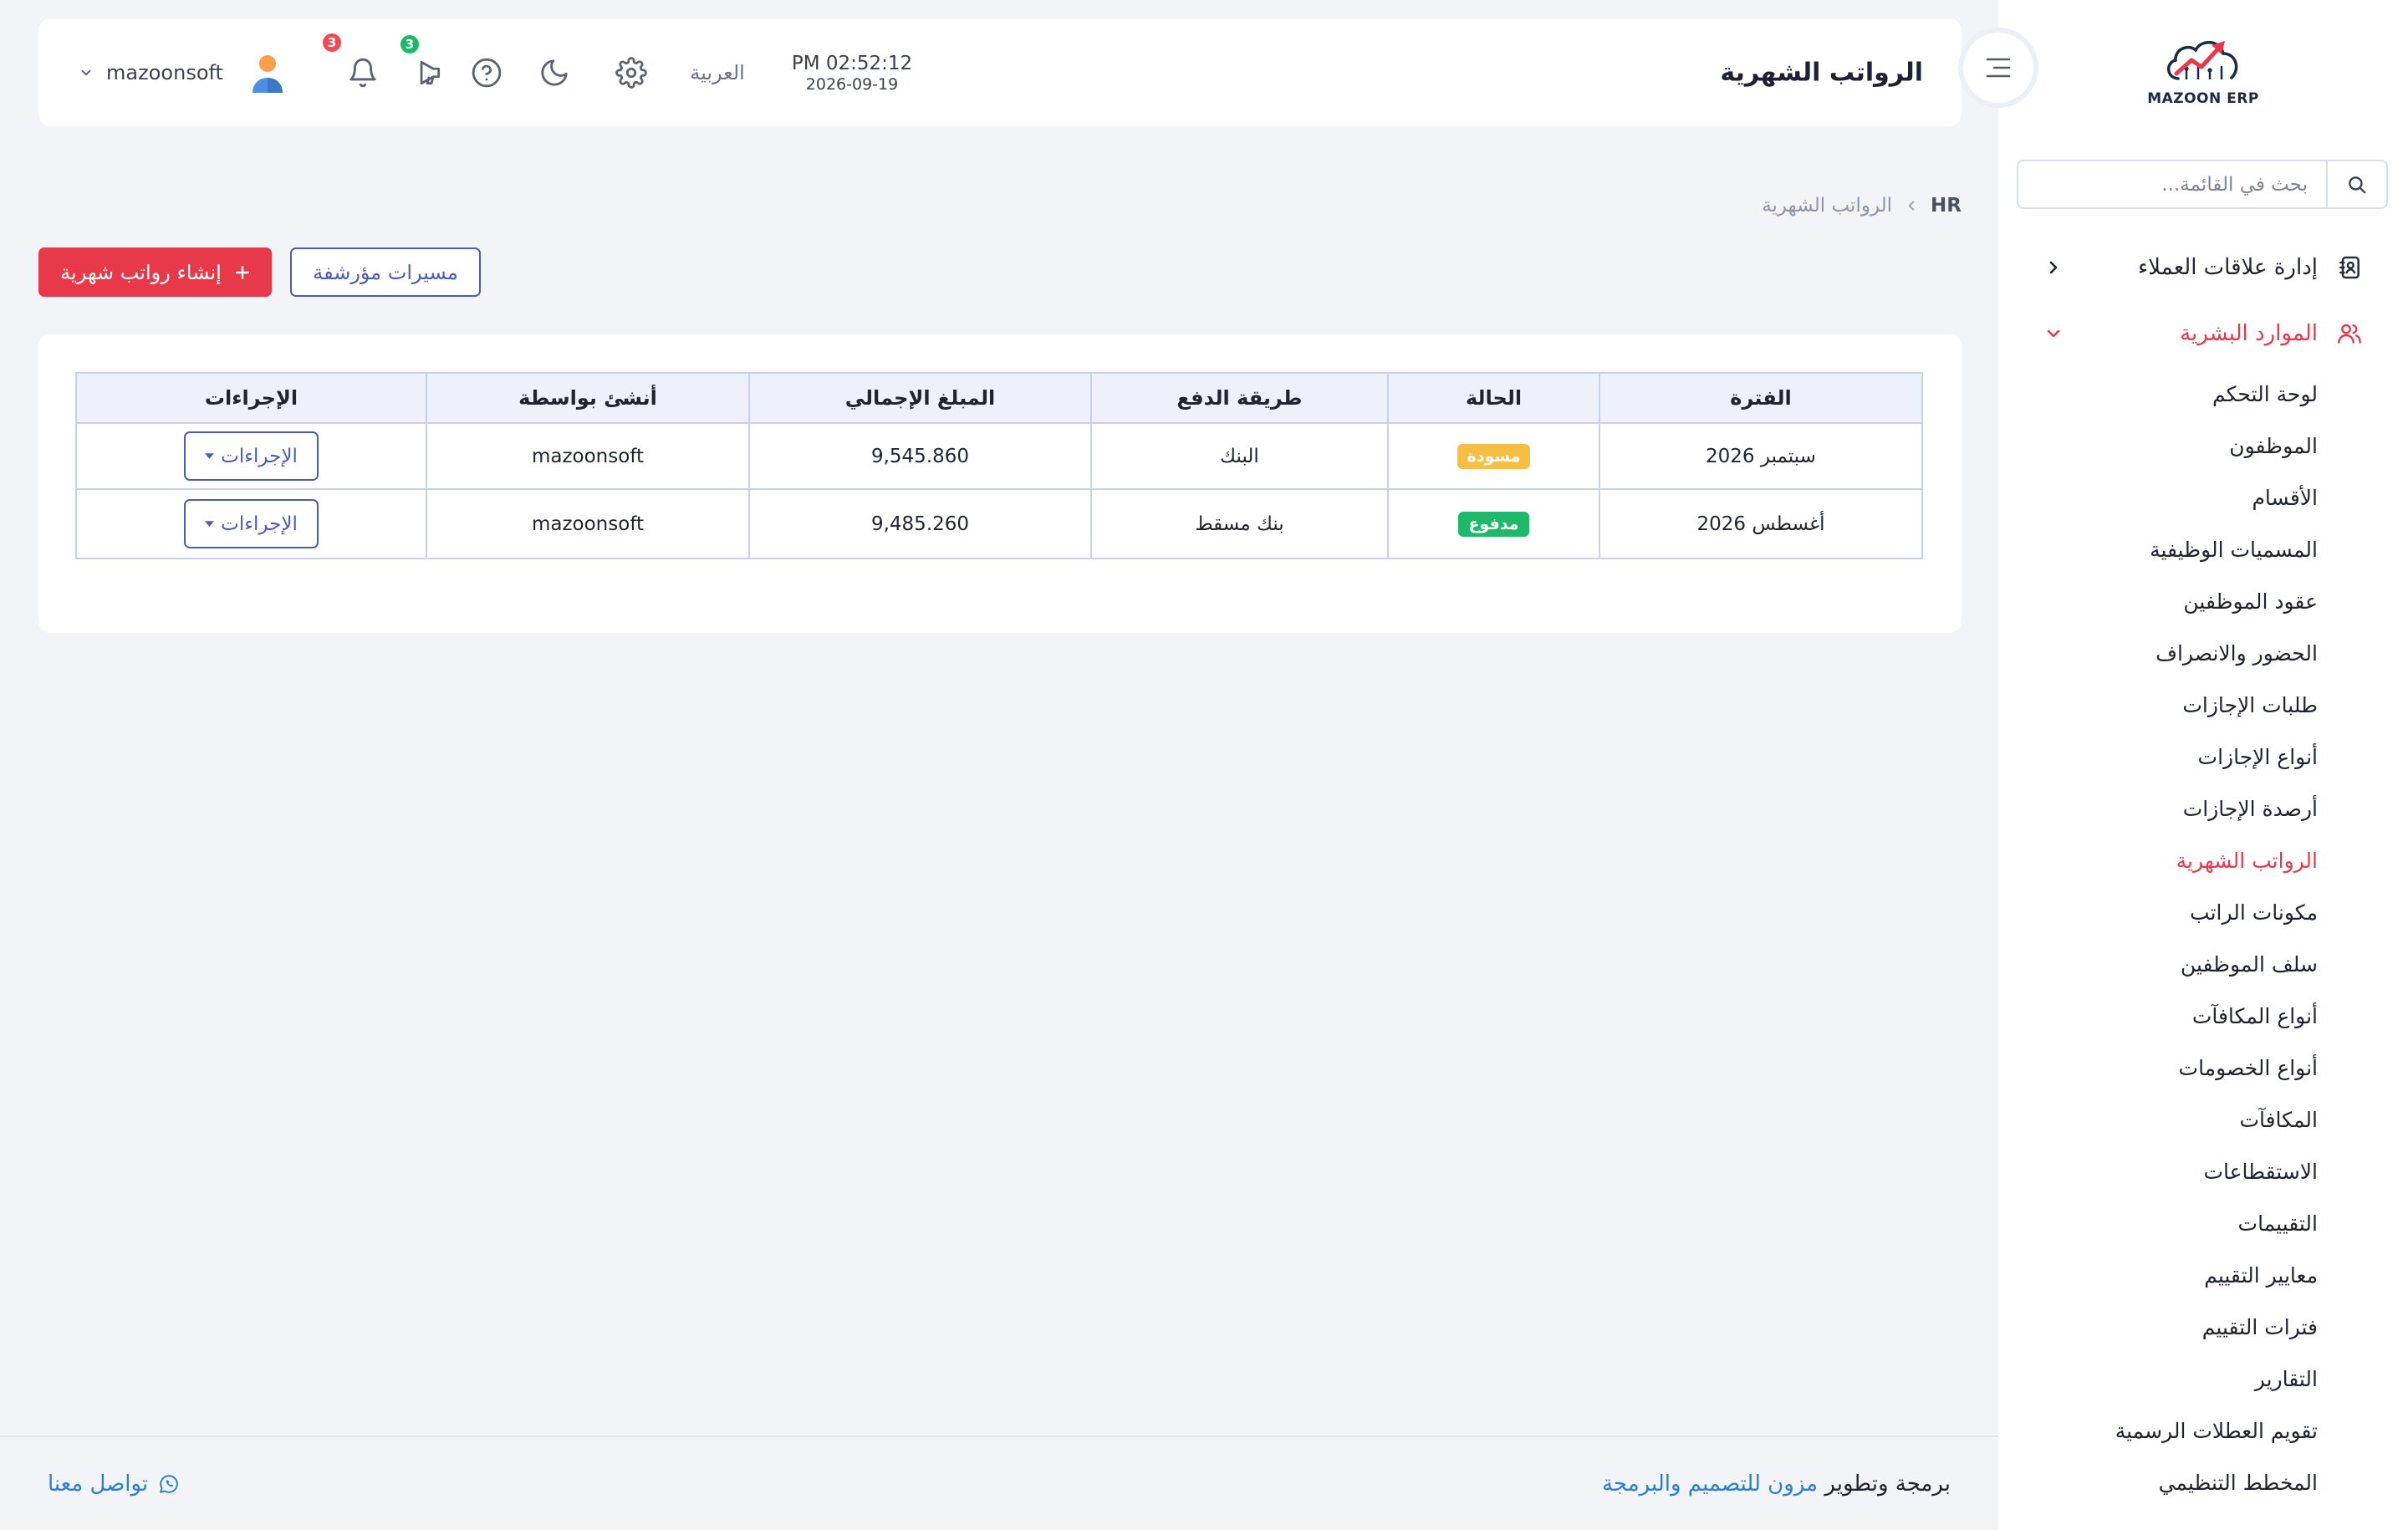 This screenshot has width=2408, height=1530. I want to click on sidebar-search-input, so click(2172, 184).